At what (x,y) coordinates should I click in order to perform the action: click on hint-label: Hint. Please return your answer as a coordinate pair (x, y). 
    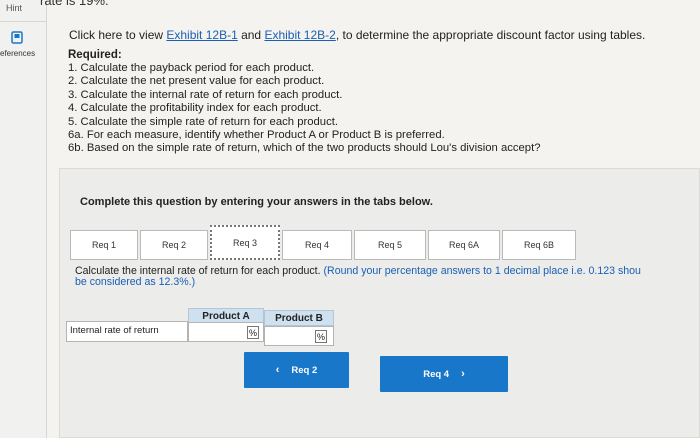
    Looking at the image, I should click on (14, 8).